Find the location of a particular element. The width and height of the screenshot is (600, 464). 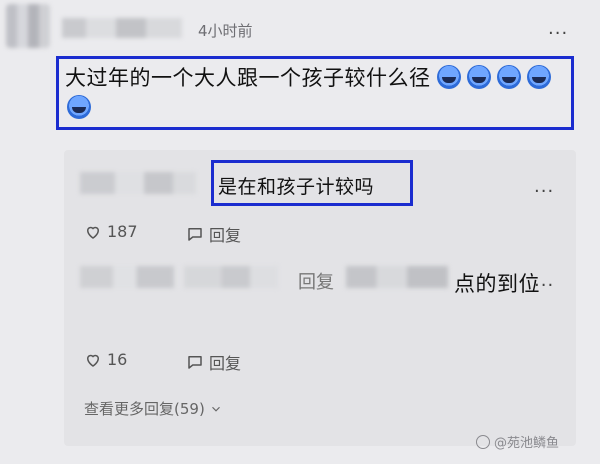

reply2-text: 点的到位 is located at coordinates (497, 284).